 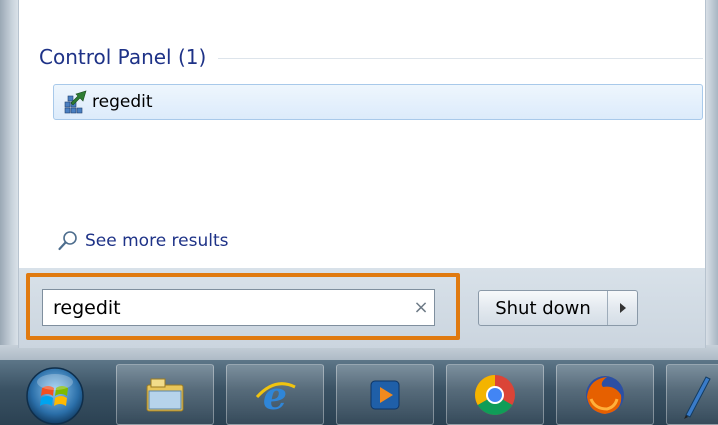 I want to click on result-label: regedit, so click(x=122, y=102).